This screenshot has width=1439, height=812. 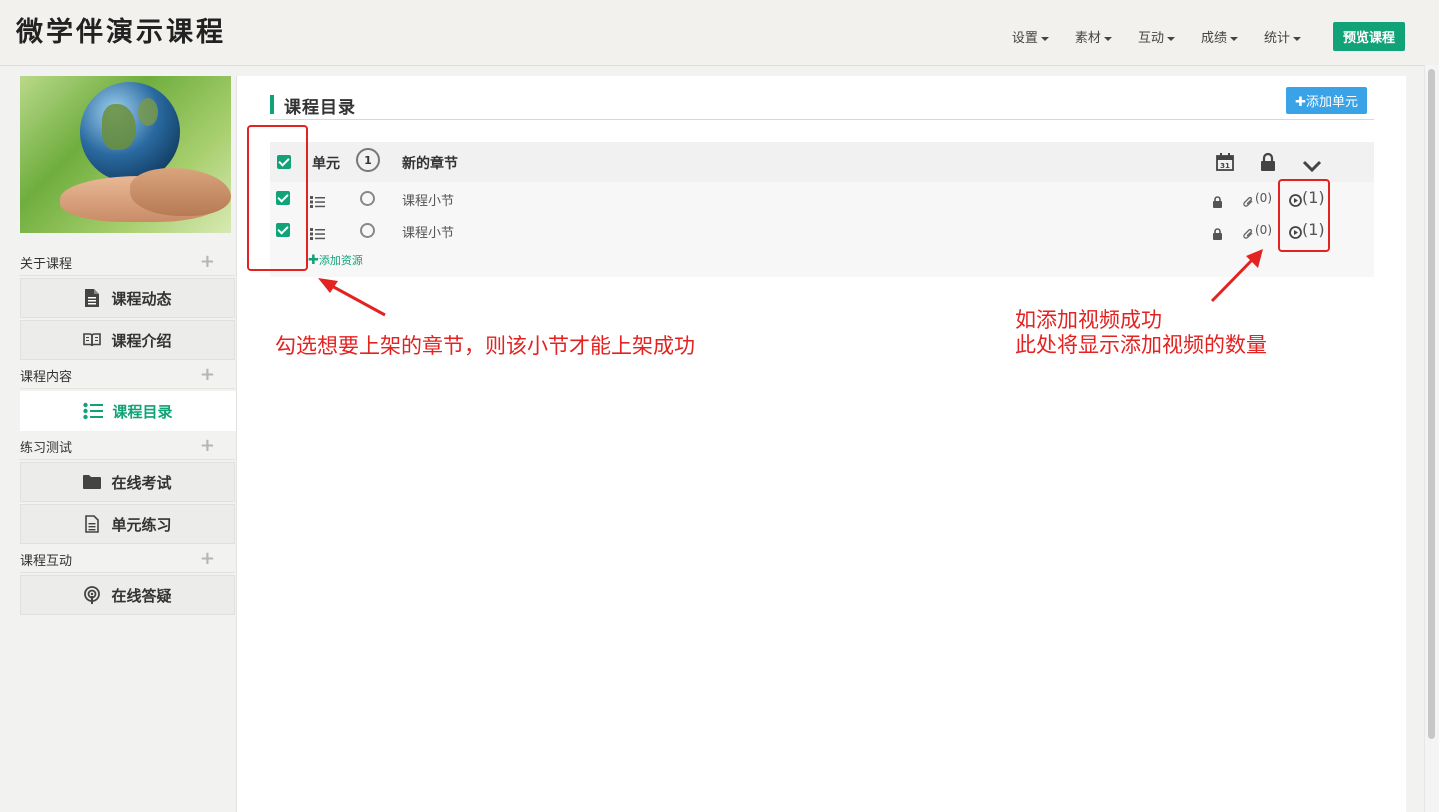 I want to click on arrow-right, so click(x=1236, y=276).